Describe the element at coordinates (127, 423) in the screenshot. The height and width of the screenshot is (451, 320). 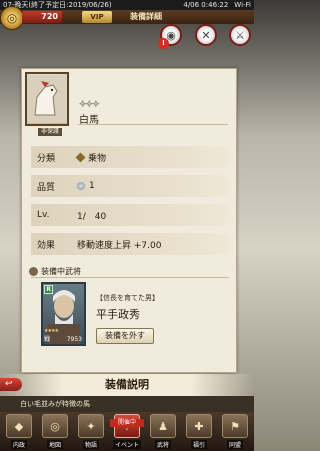
I see `event-status-badge: 開催中` at that location.